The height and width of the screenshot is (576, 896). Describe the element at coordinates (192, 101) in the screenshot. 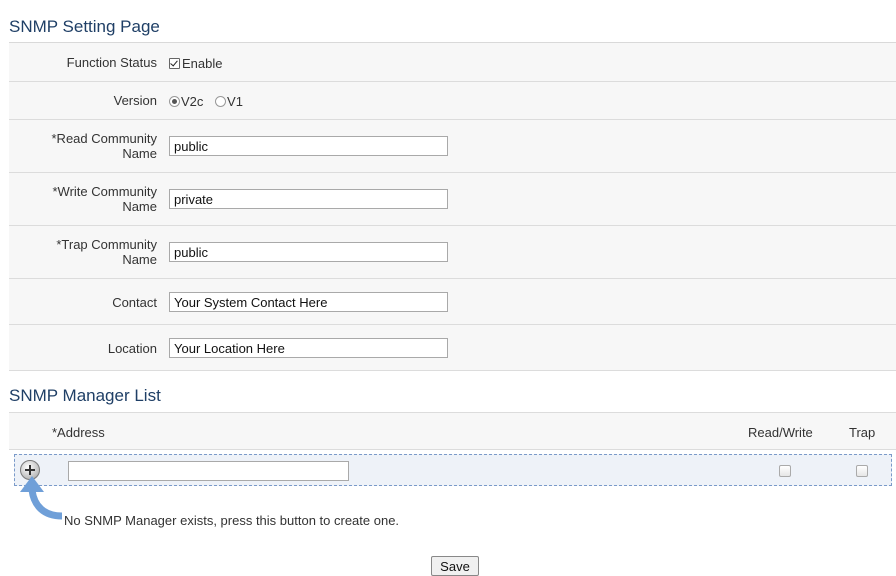

I see `radio-v2c-label: V2c` at that location.